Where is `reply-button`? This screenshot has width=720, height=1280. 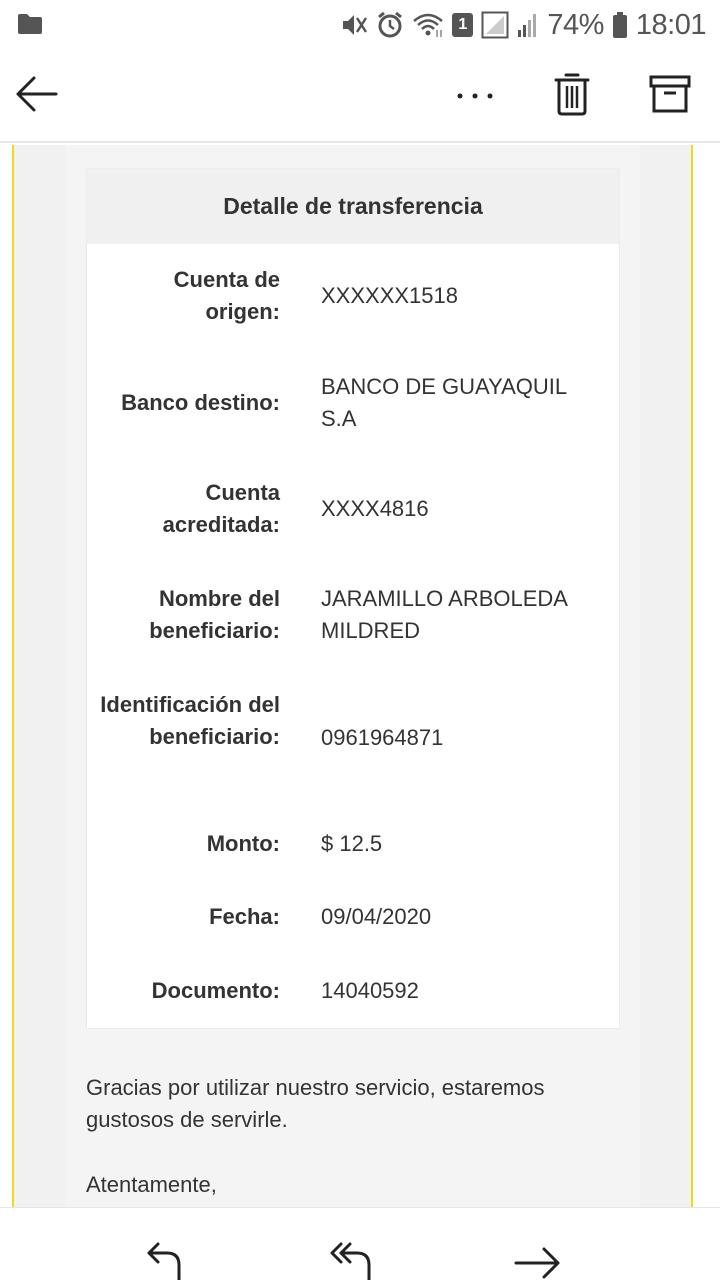
reply-button is located at coordinates (165, 1259).